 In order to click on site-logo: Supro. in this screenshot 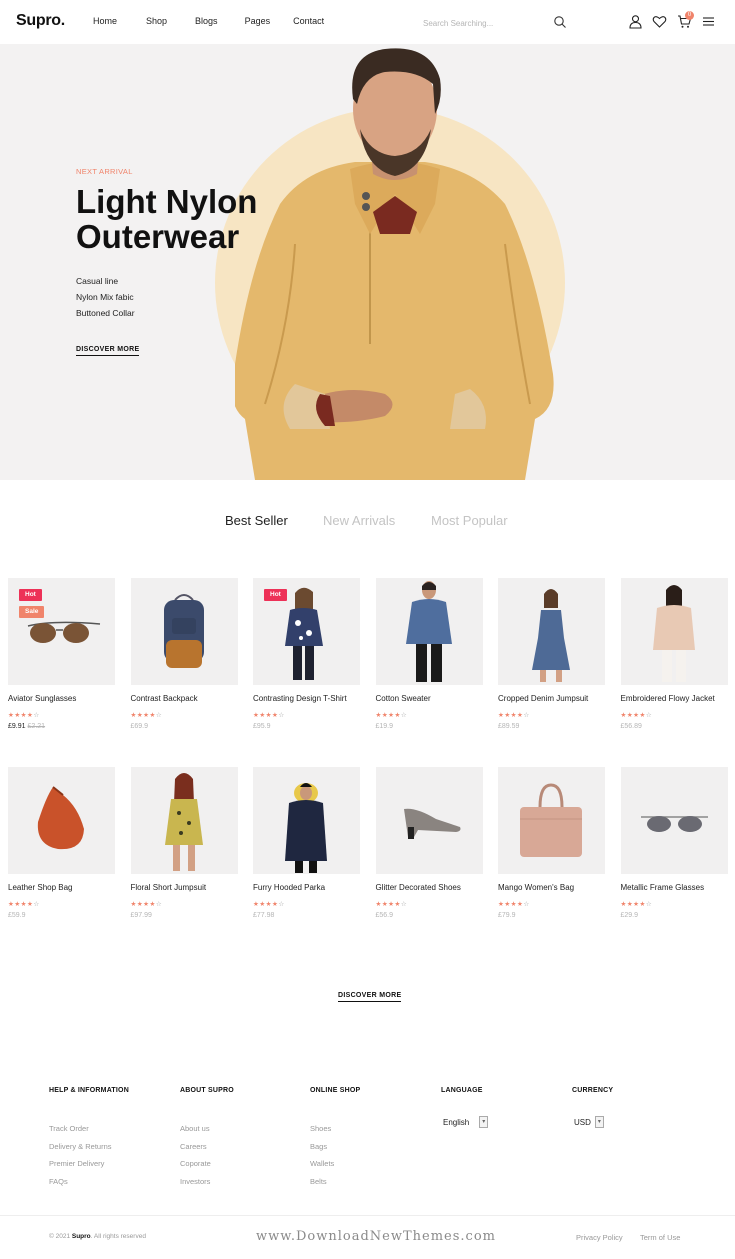, I will do `click(40, 21)`.